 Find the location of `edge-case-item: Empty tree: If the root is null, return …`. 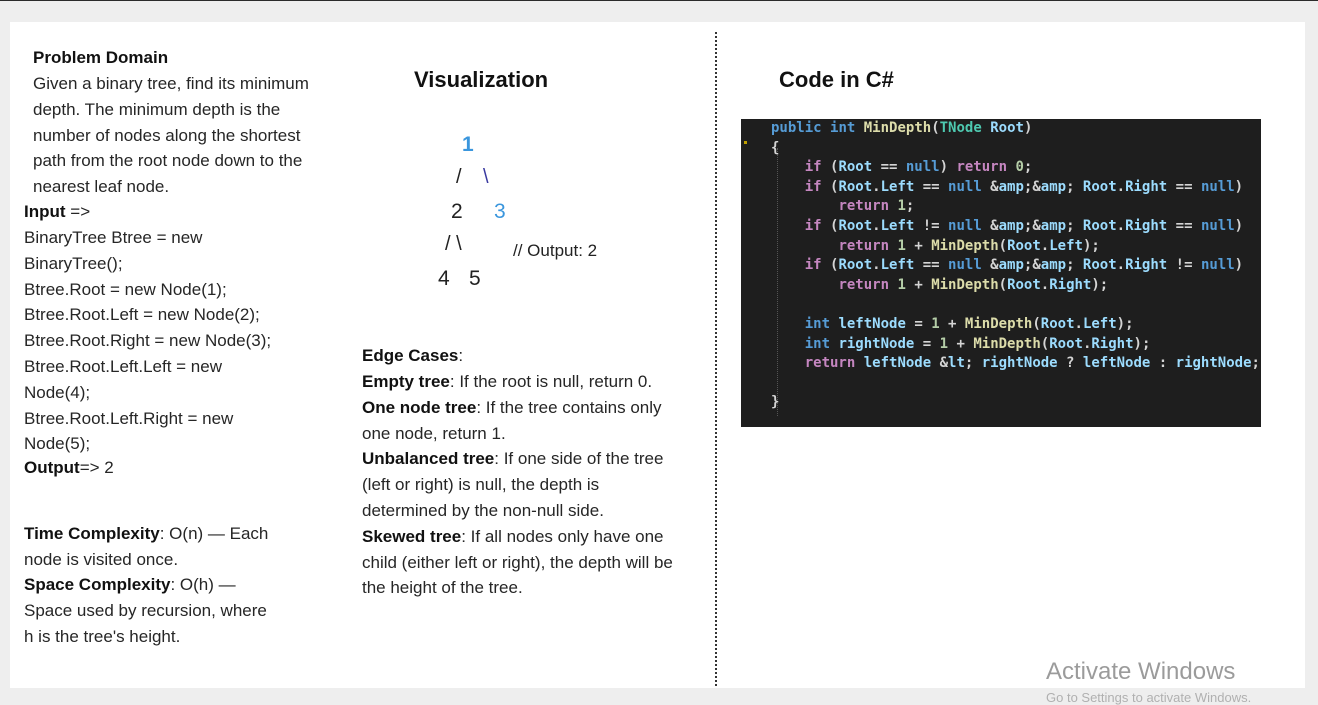

edge-case-item: Empty tree: If the root is null, return … is located at coordinates (507, 381).